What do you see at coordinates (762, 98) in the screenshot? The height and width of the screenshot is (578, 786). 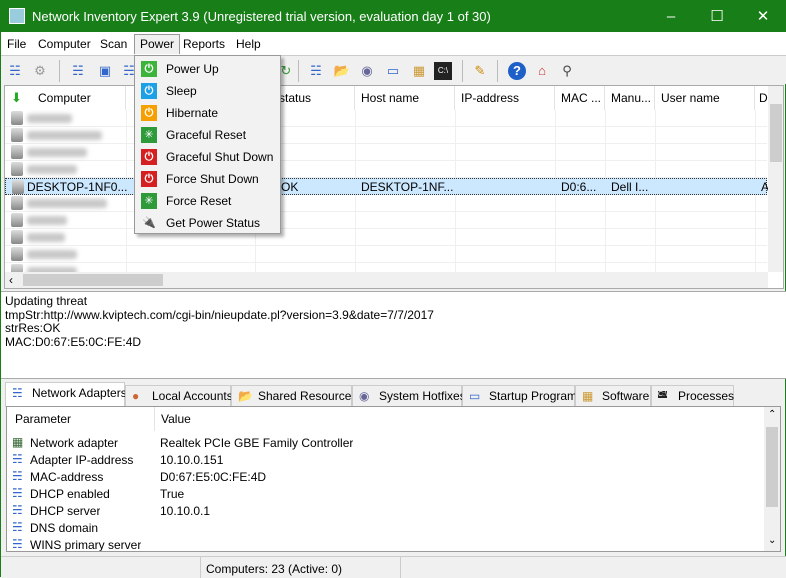 I see `column-d: D` at bounding box center [762, 98].